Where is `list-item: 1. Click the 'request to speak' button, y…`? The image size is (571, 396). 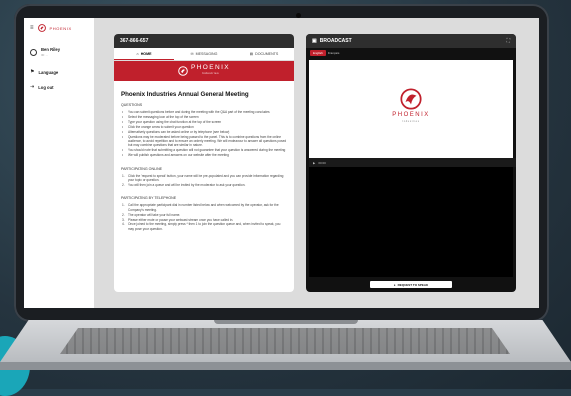 list-item: 1. Click the 'request to speak' button, y… is located at coordinates (204, 178).